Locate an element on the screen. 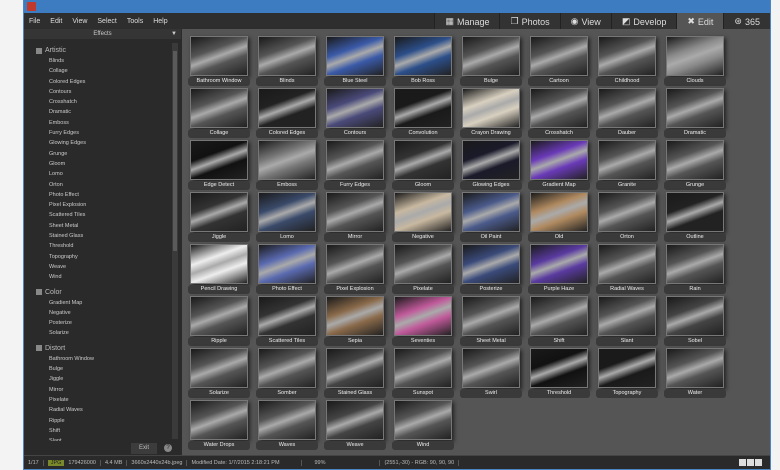  sidebar-effect-item: Negative is located at coordinates (98, 313).